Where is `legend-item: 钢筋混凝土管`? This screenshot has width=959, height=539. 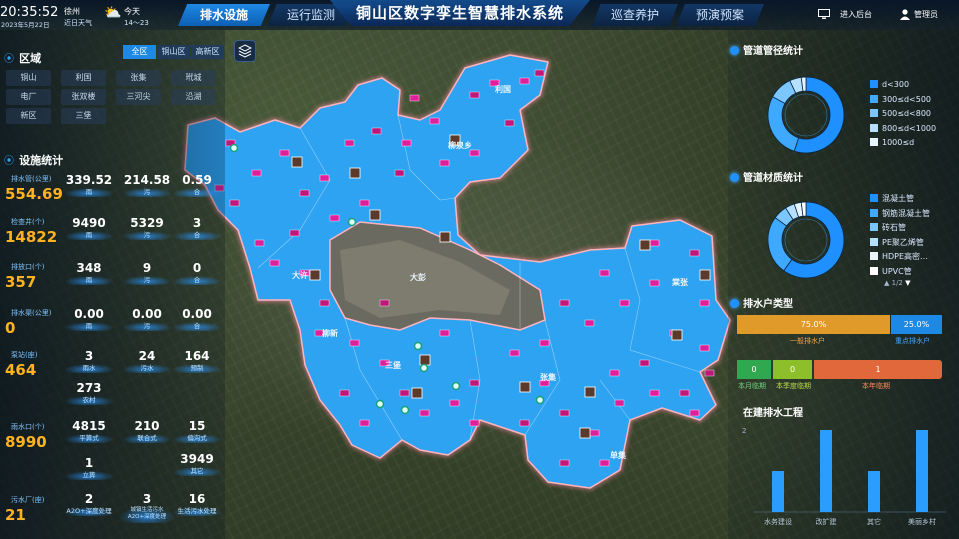 legend-item: 钢筋混凝土管 is located at coordinates (900, 213).